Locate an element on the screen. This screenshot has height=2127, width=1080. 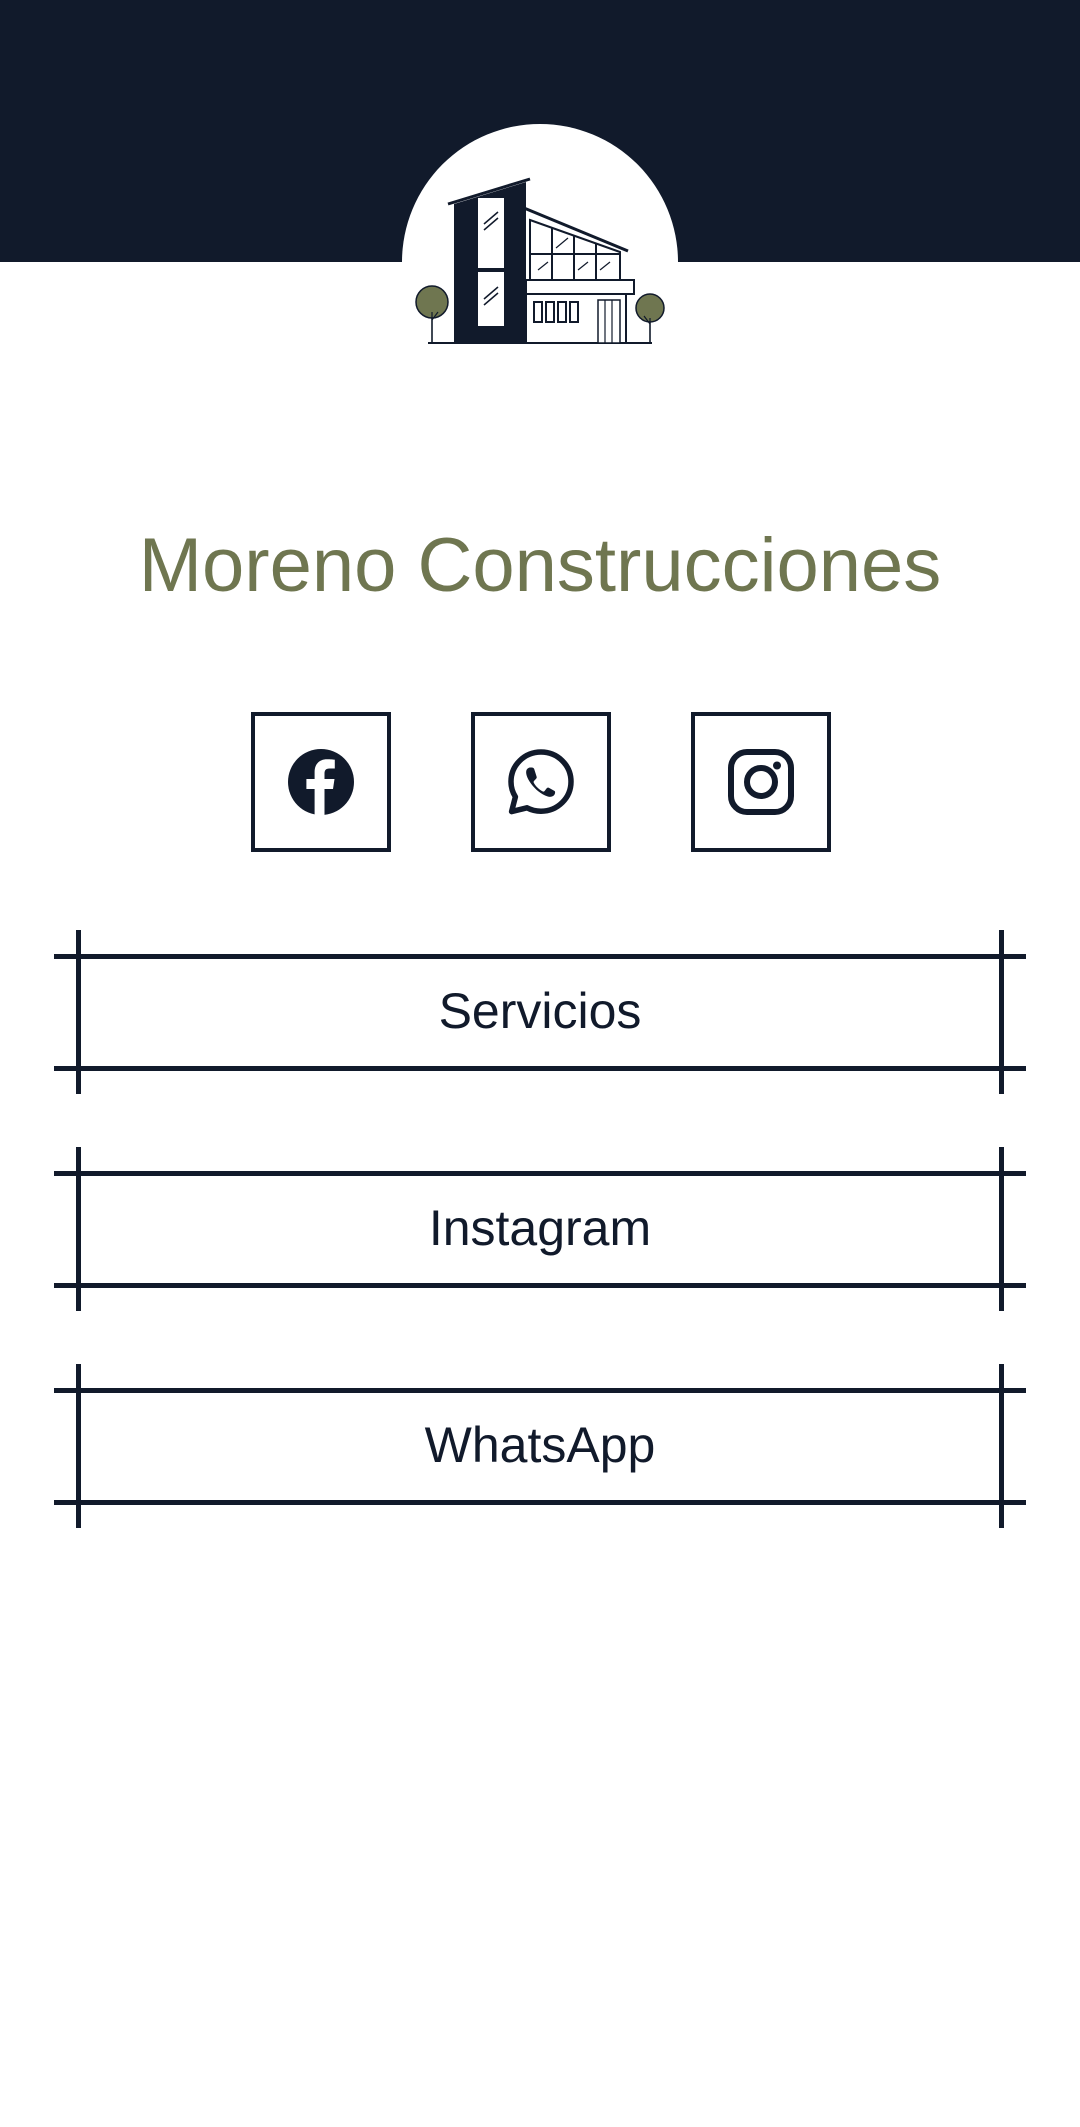
social-links is located at coordinates (540, 782).